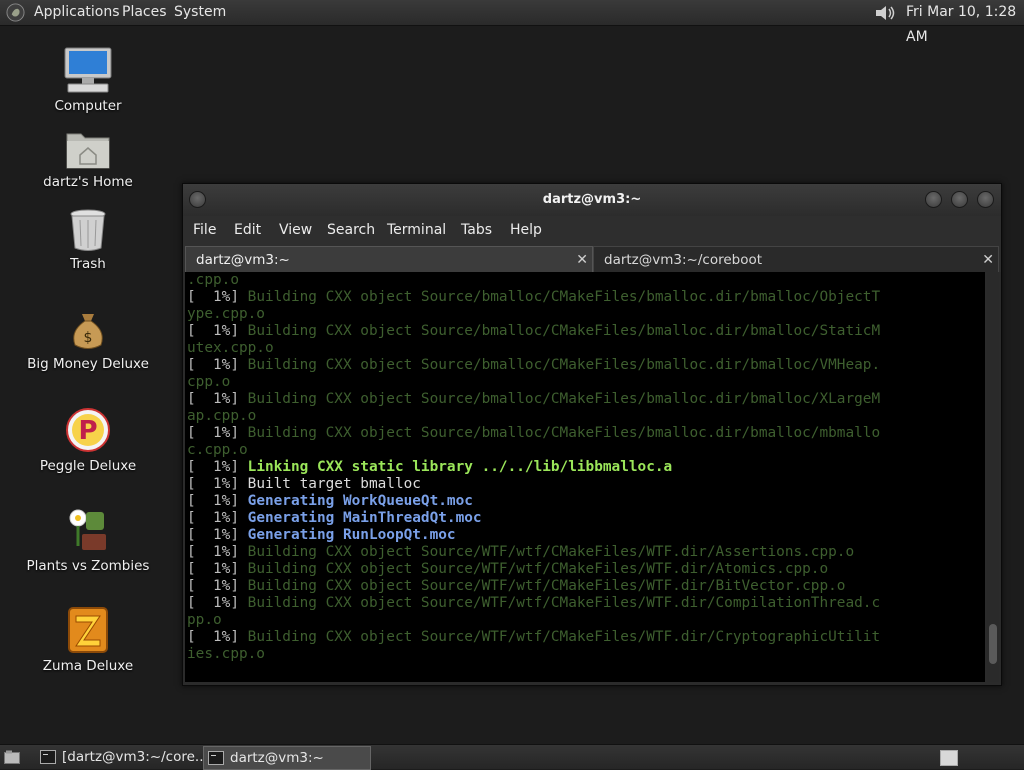 The width and height of the screenshot is (1024, 770). I want to click on terminal-line: [ 1%] Built target bmalloc, so click(586, 484).